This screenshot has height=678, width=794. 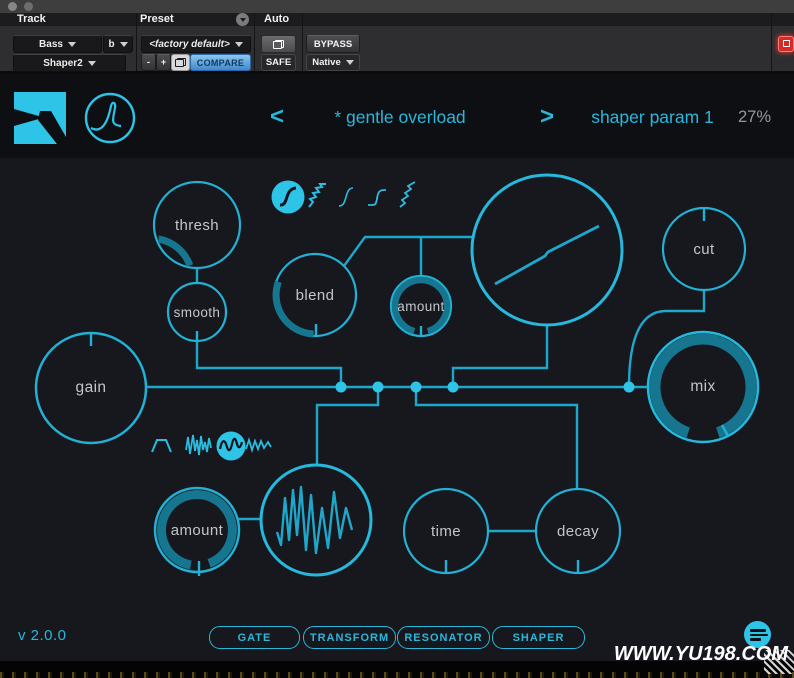 What do you see at coordinates (421, 306) in the screenshot?
I see `knob-amount-drive` at bounding box center [421, 306].